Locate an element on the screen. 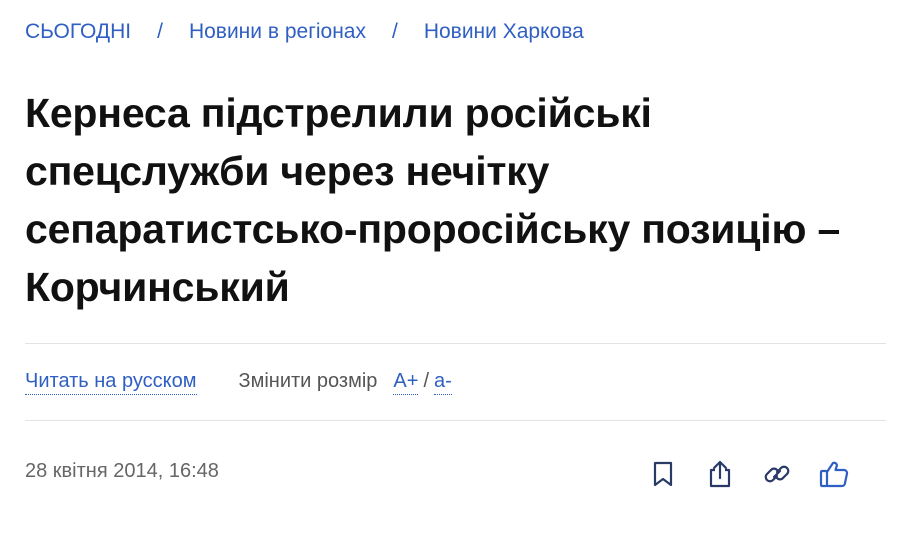 This screenshot has width=900, height=539. like-button is located at coordinates (834, 474).